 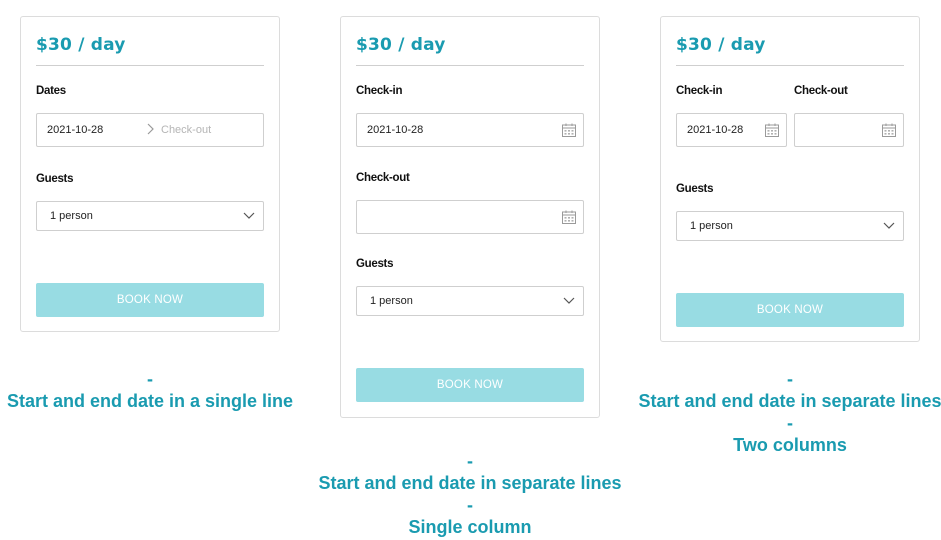 I want to click on date-range-field: 2021-10-28 Check-out, so click(x=150, y=130).